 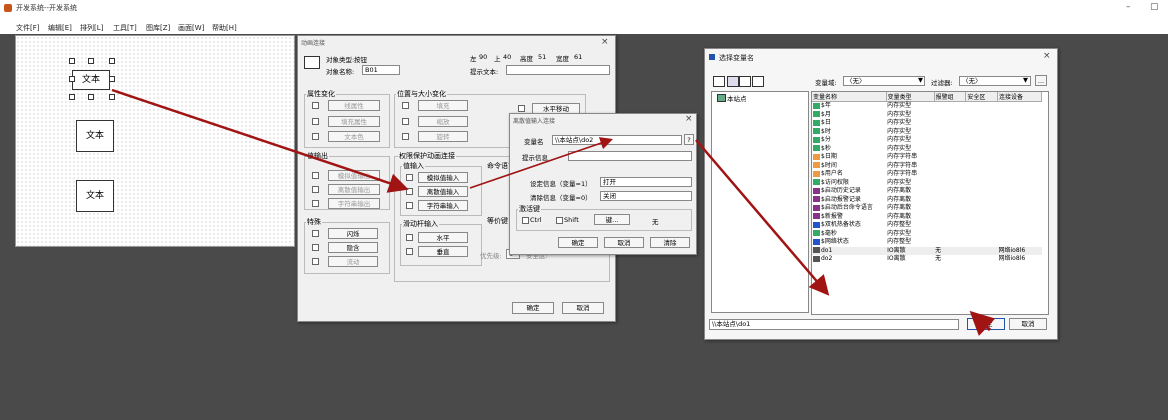 What do you see at coordinates (260, 140) in the screenshot?
I see `arrow-canvas-to-input` at bounding box center [260, 140].